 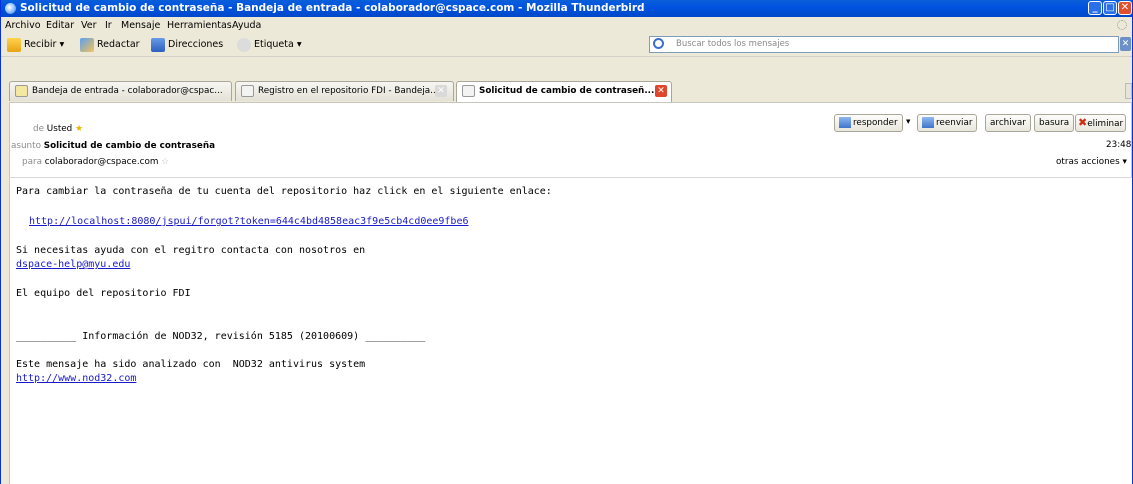 I want to click on close-window-button: ✕, so click(x=1125, y=8).